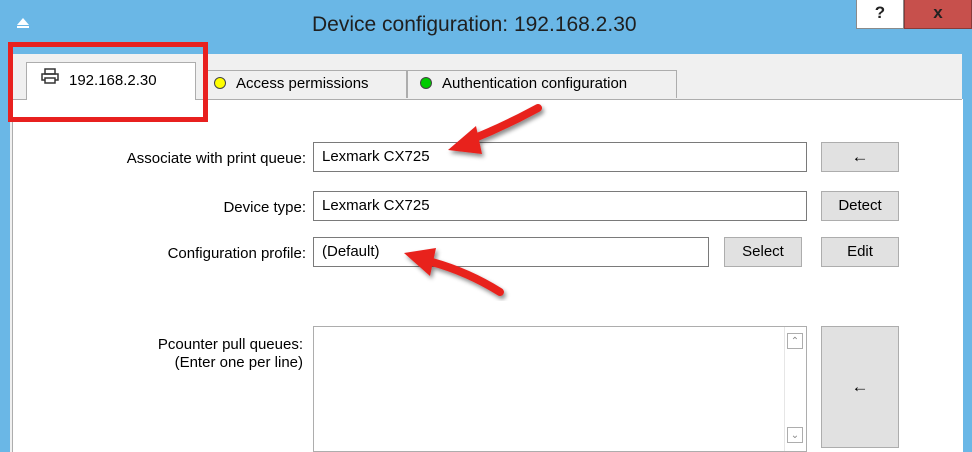  I want to click on arrow-to-print-queue-icon, so click(495, 129).